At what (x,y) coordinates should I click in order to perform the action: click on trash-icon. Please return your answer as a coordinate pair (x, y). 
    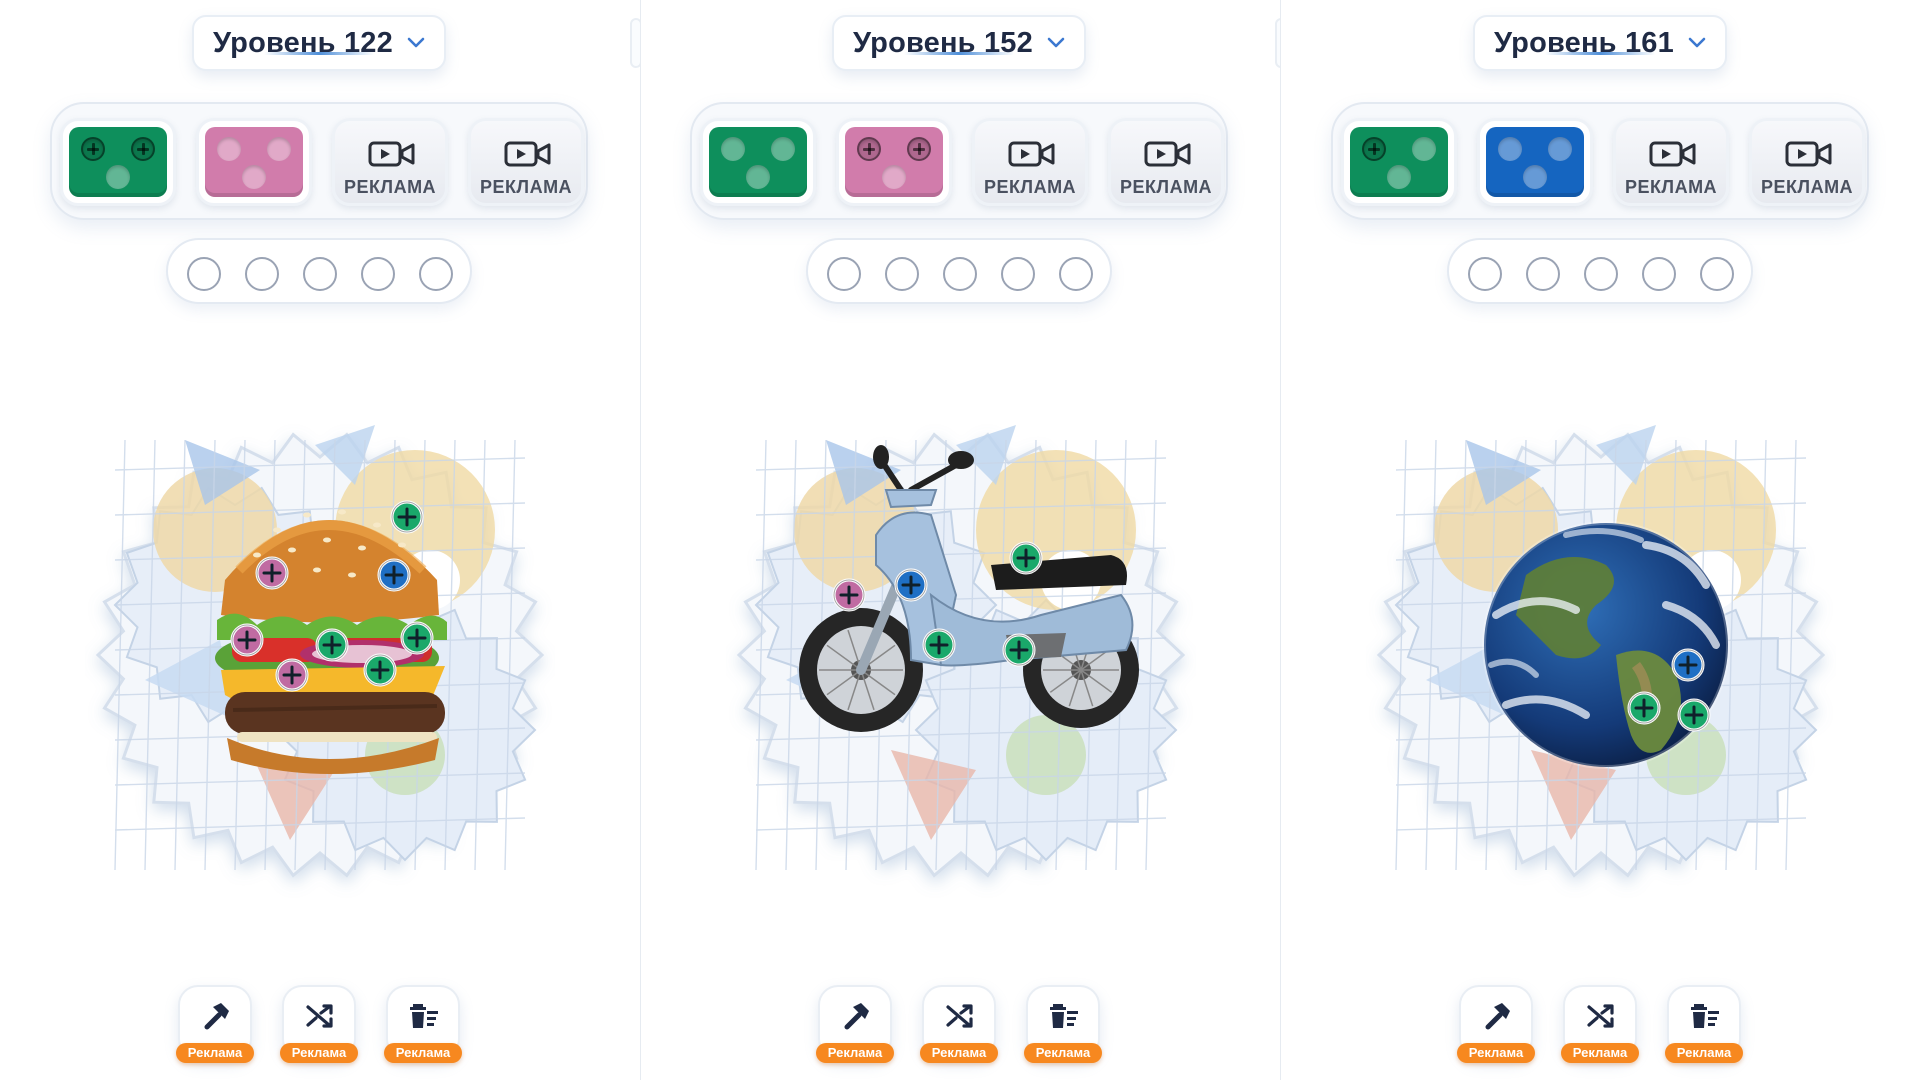
    Looking at the image, I should click on (1064, 1016).